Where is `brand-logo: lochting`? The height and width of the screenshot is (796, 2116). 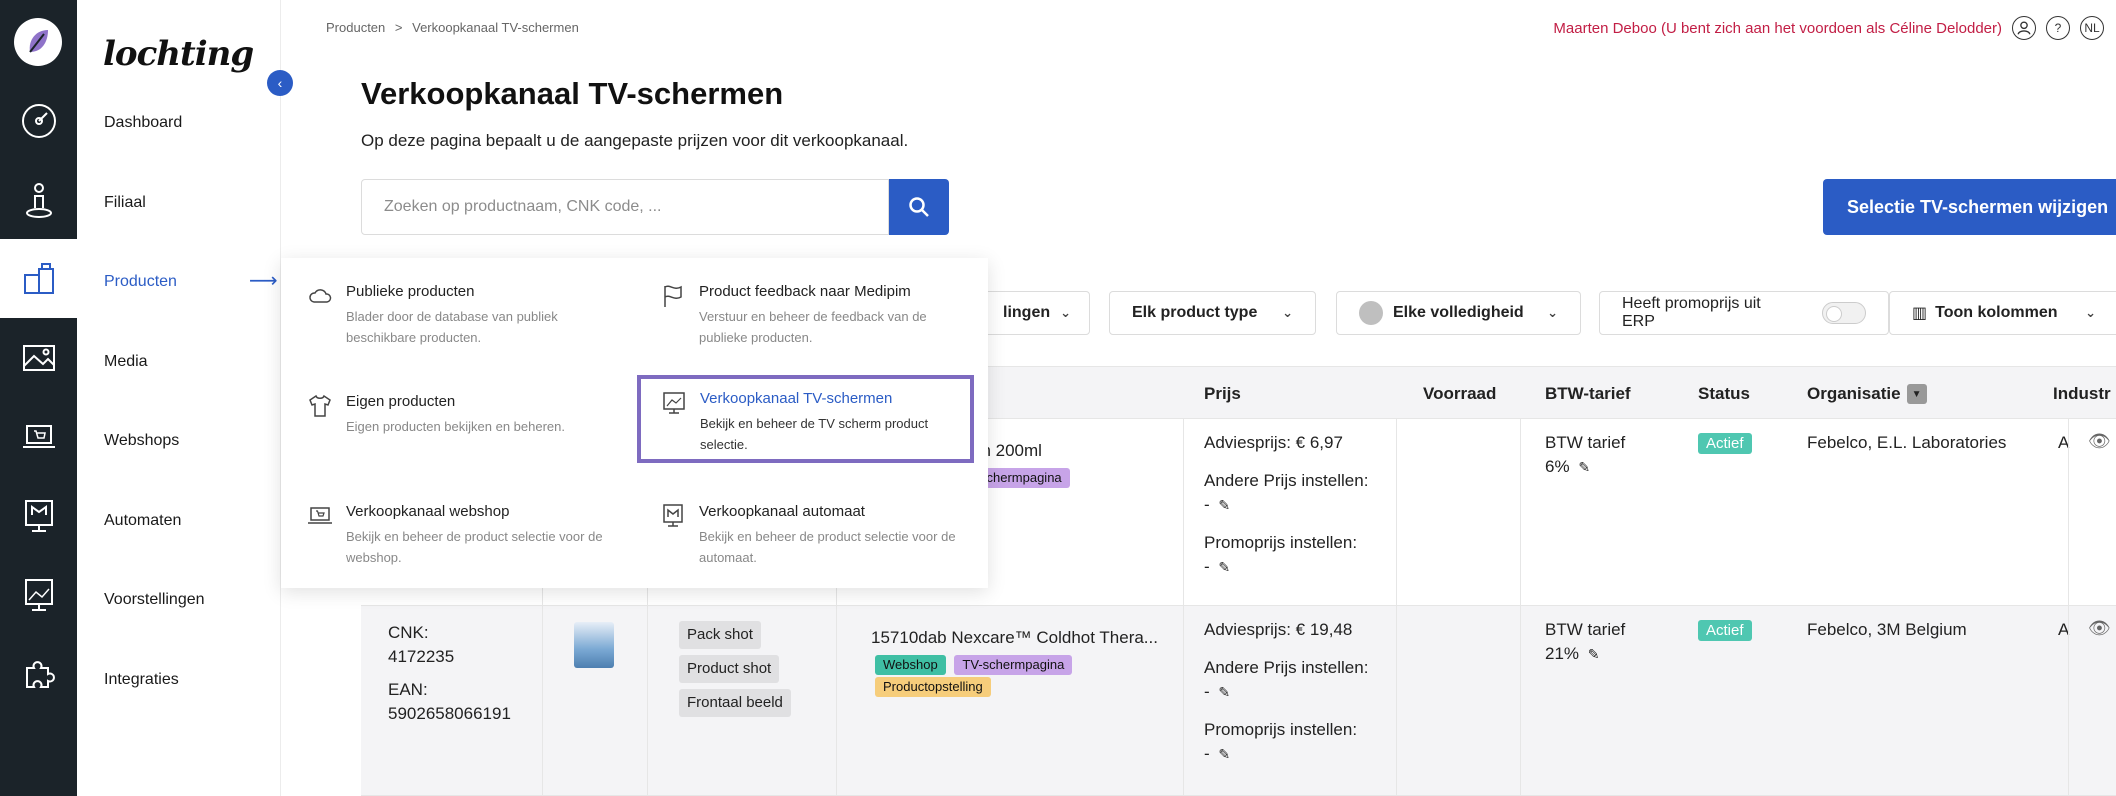 brand-logo: lochting is located at coordinates (178, 54).